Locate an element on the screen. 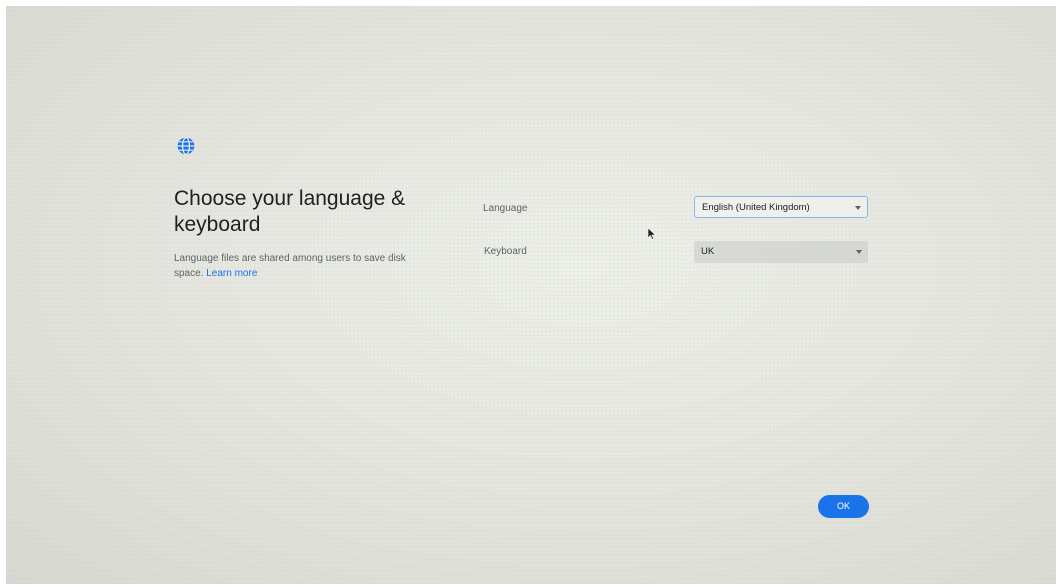 Image resolution: width=1060 pixels, height=588 pixels. globe-icon is located at coordinates (186, 146).